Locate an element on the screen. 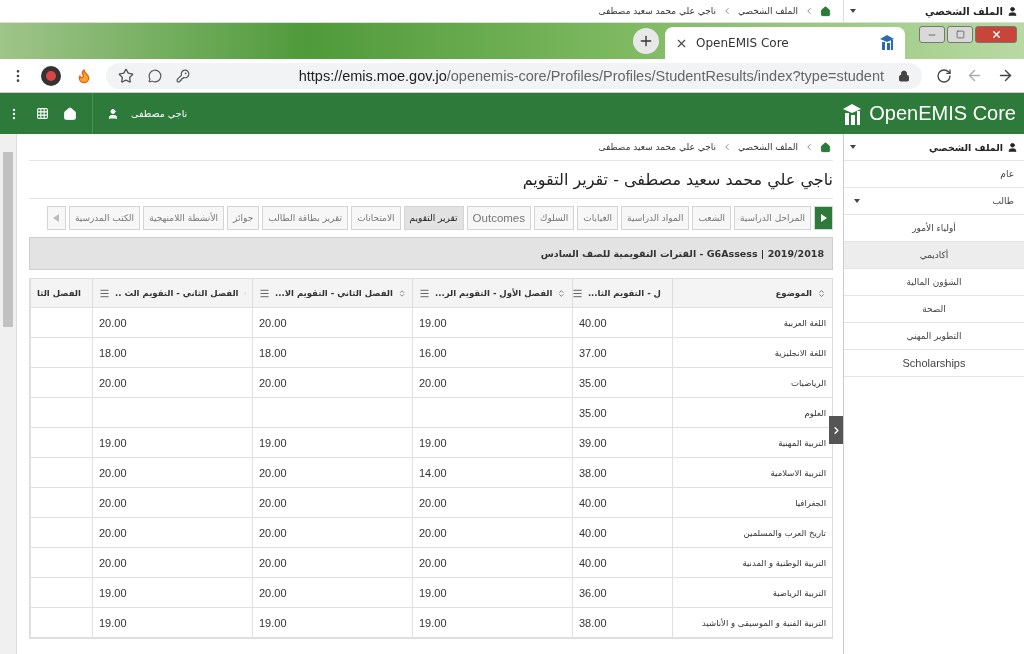 The width and height of the screenshot is (1024, 654). plus-icon is located at coordinates (646, 41).